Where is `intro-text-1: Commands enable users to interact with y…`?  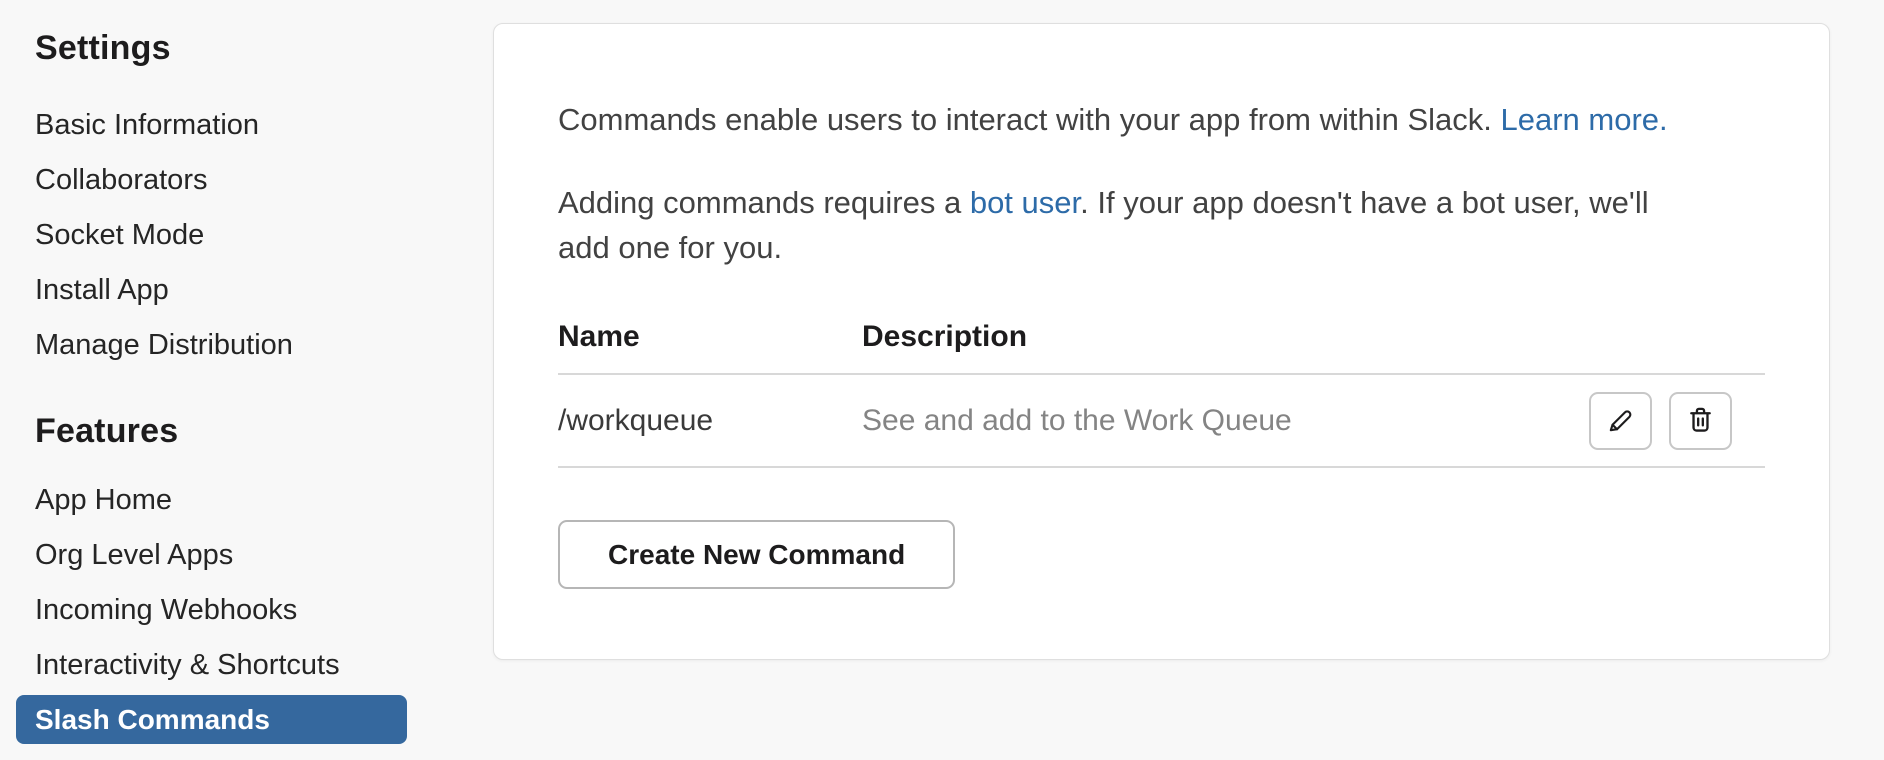 intro-text-1: Commands enable users to interact with y… is located at coordinates (1029, 119).